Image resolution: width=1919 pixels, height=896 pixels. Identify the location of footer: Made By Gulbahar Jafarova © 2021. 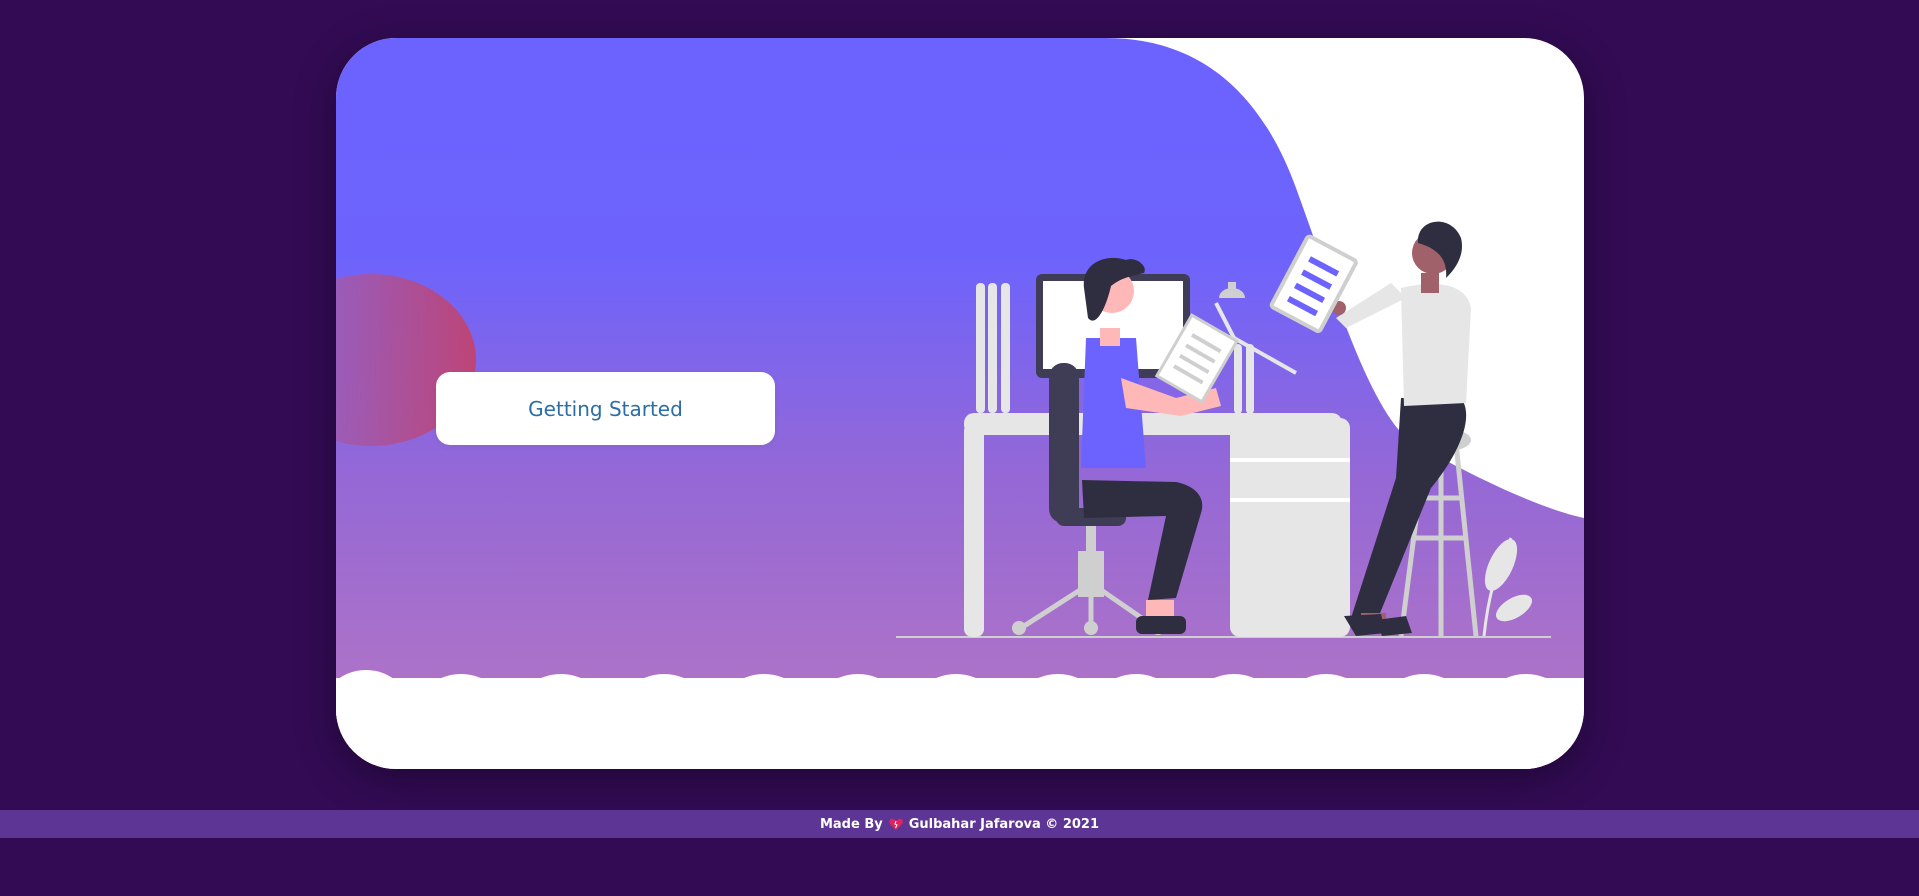
(959, 824).